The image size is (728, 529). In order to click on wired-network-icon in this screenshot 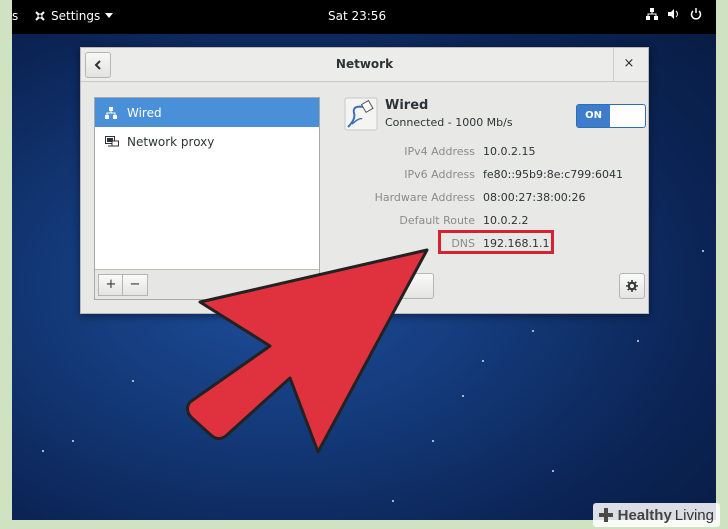, I will do `click(113, 112)`.